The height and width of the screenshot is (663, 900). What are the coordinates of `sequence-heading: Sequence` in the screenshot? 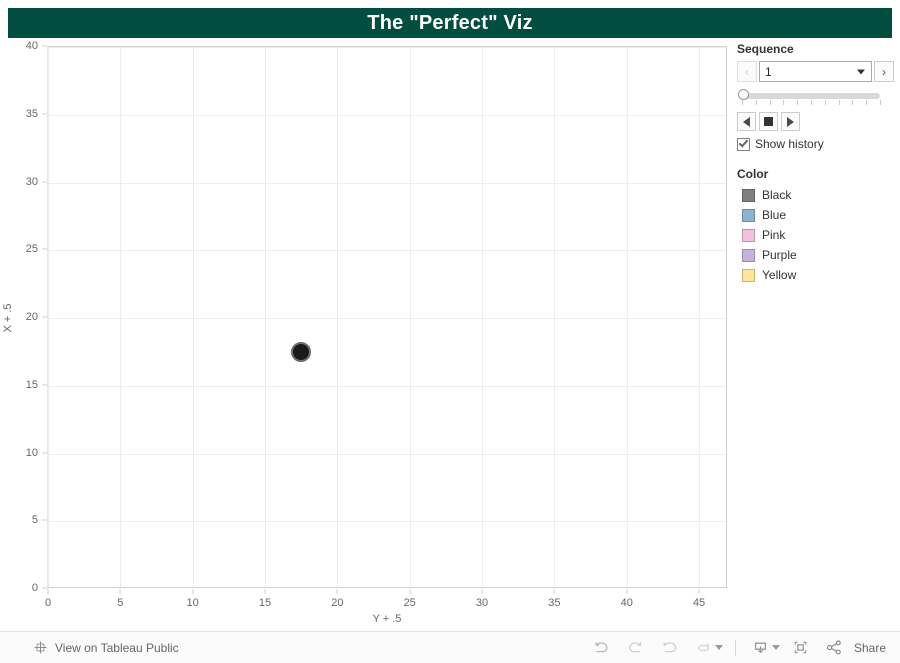 It's located at (765, 49).